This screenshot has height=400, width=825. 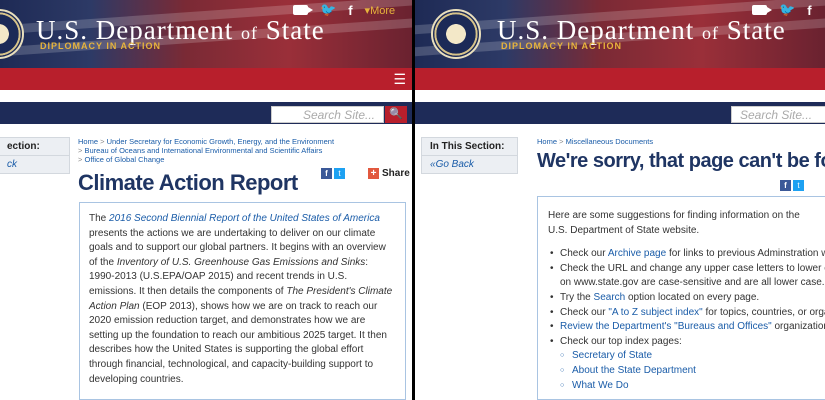 I want to click on breadcrumb: Home > Miscellaneous Documents, so click(x=595, y=141).